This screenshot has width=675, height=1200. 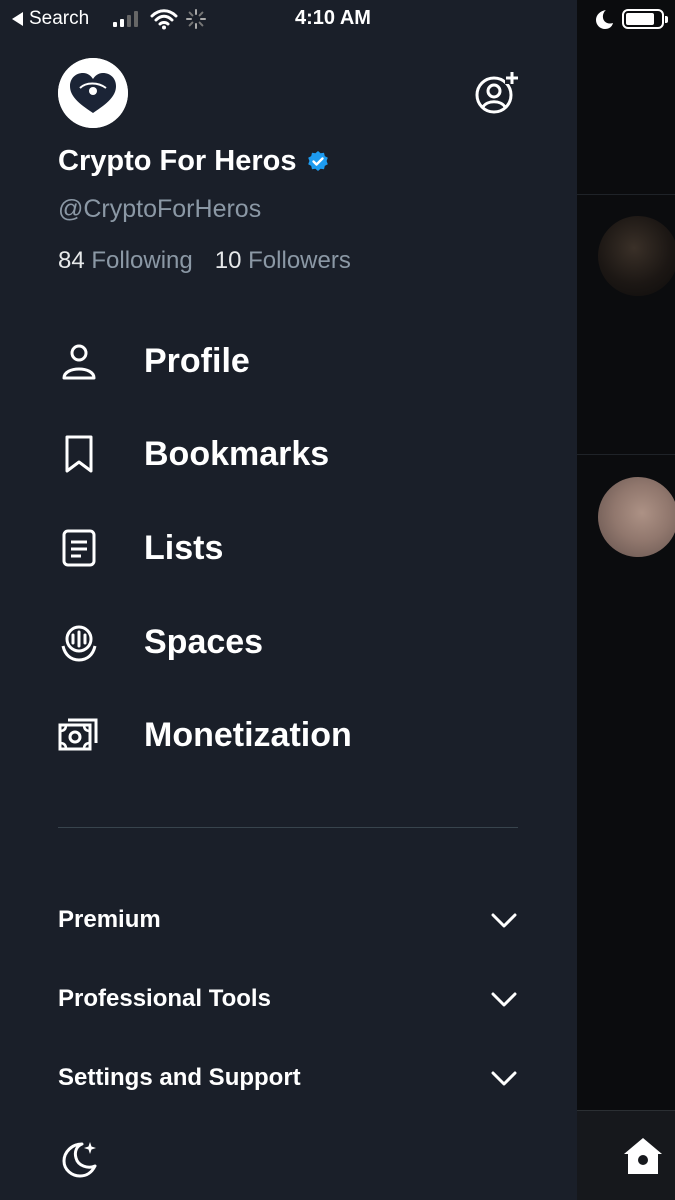 I want to click on add-account-icon, so click(x=496, y=93).